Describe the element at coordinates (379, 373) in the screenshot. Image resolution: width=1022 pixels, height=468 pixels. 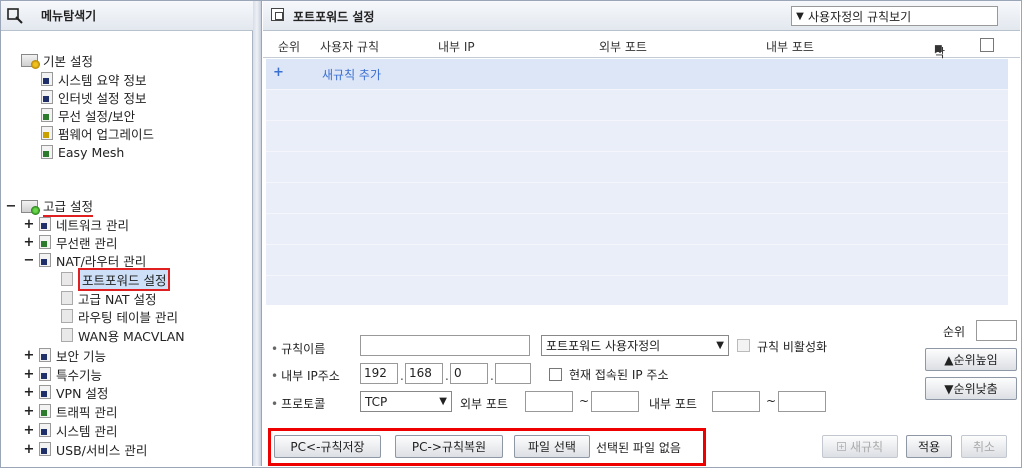
I see `ip-octet-1: 192` at that location.